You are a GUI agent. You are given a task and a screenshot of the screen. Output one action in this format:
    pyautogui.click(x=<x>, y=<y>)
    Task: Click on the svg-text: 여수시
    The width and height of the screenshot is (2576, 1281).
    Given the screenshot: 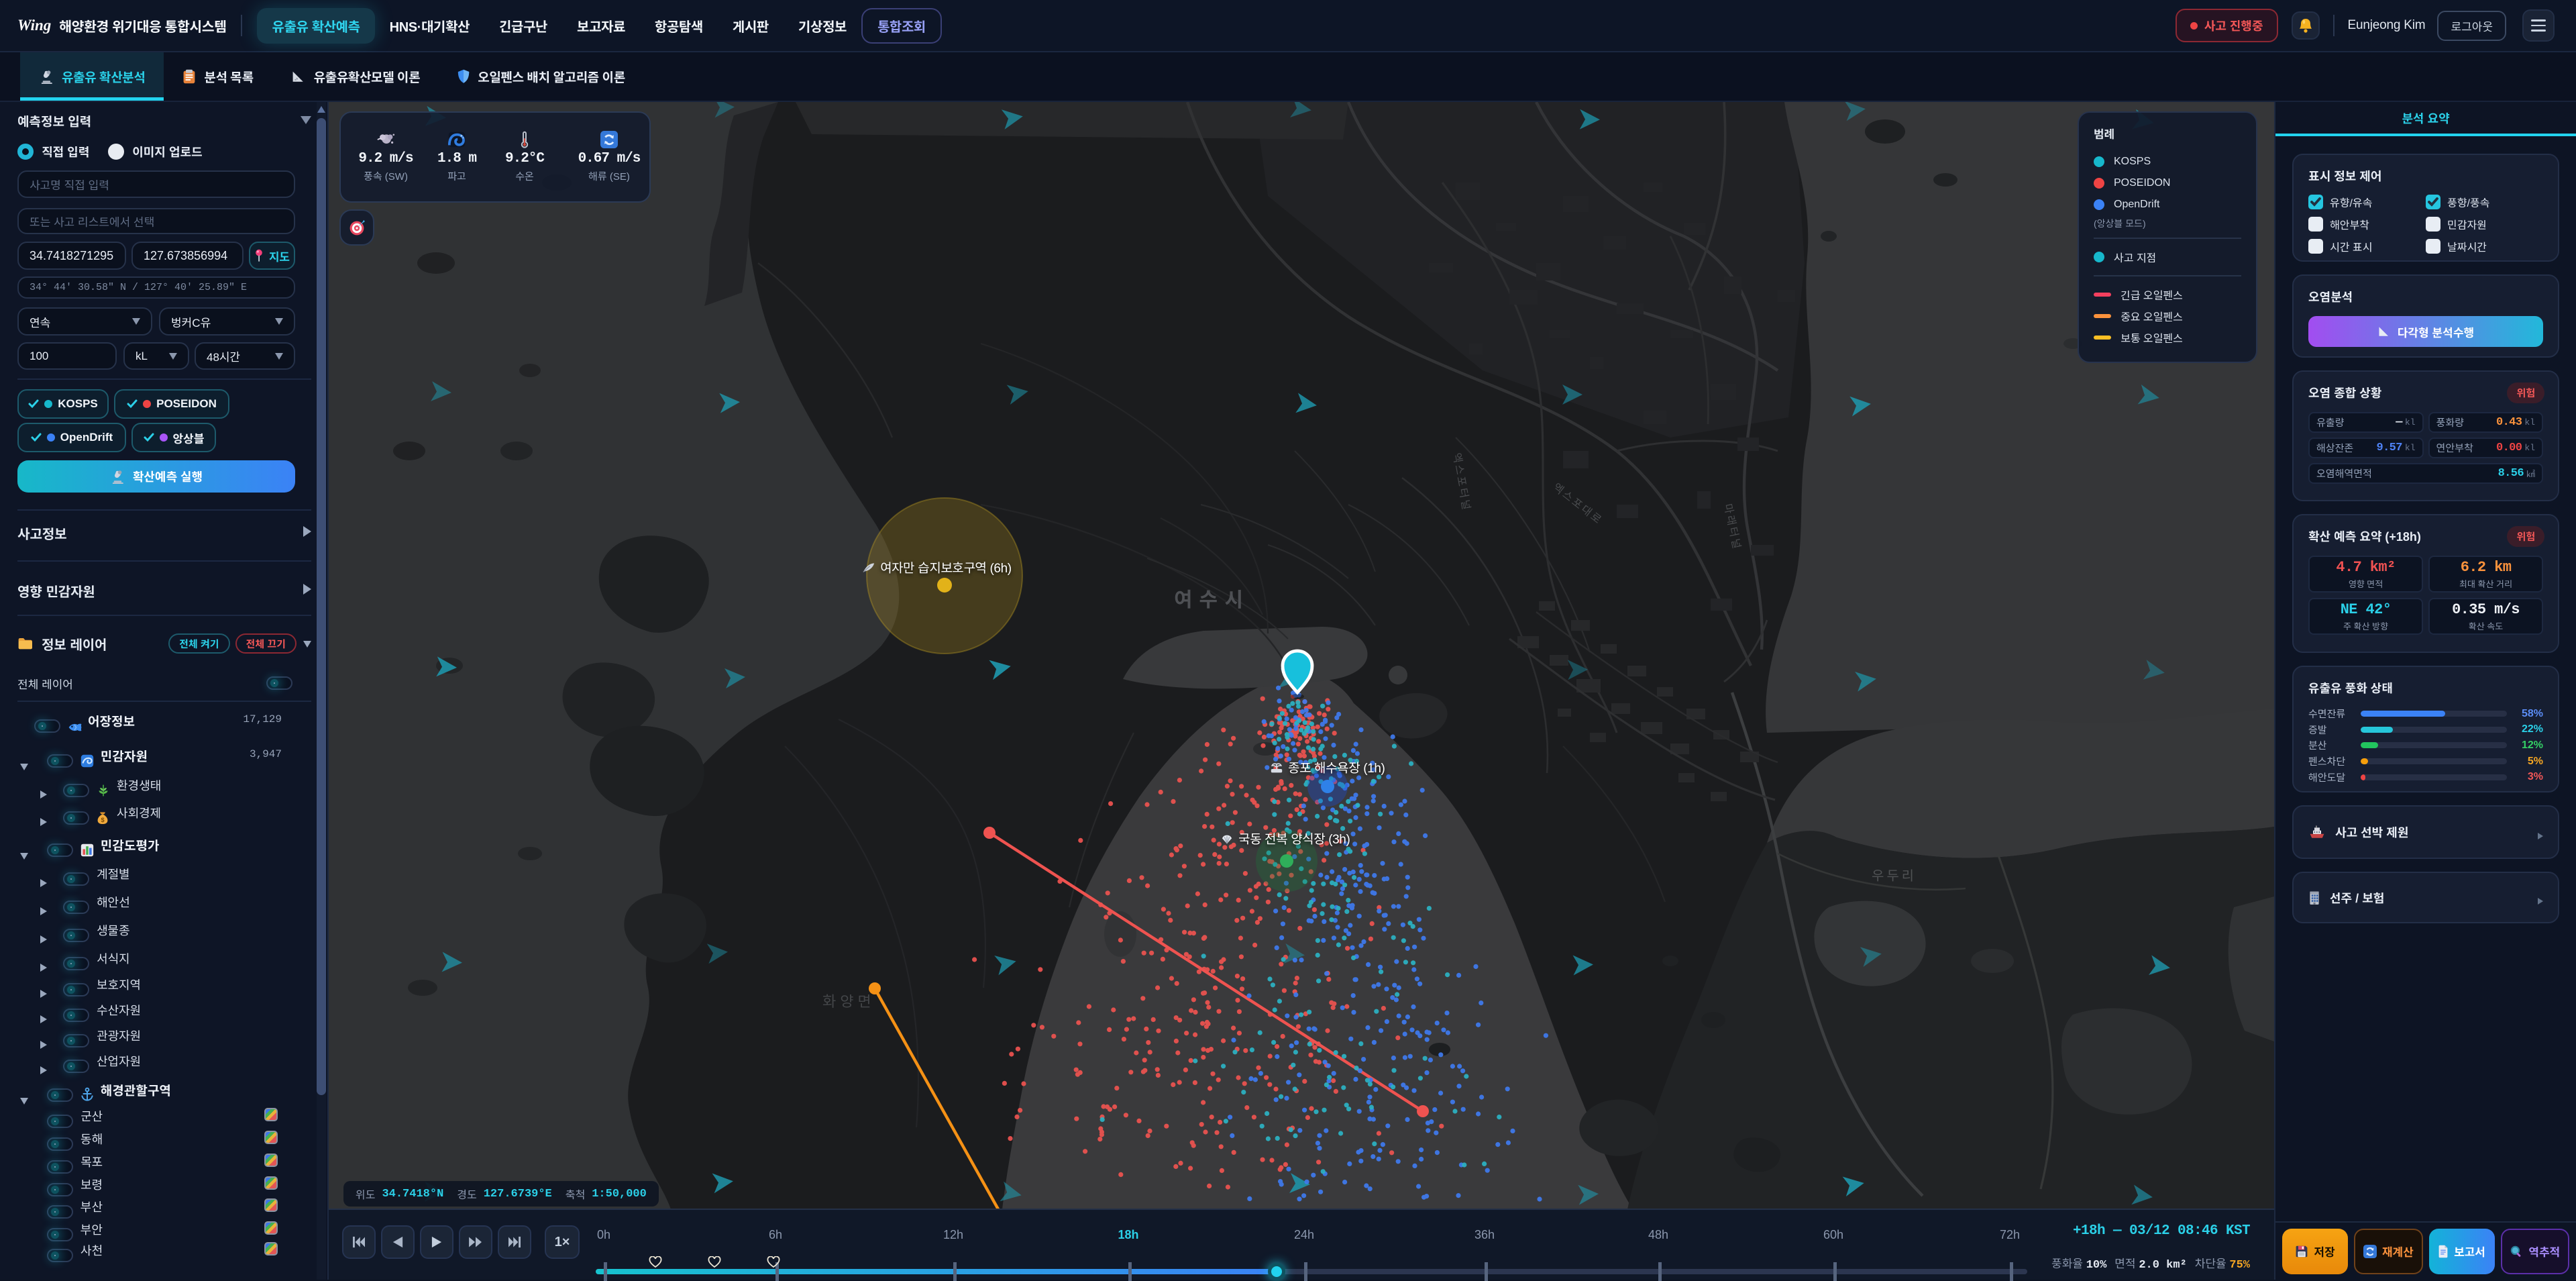 What is the action you would take?
    pyautogui.click(x=1212, y=598)
    